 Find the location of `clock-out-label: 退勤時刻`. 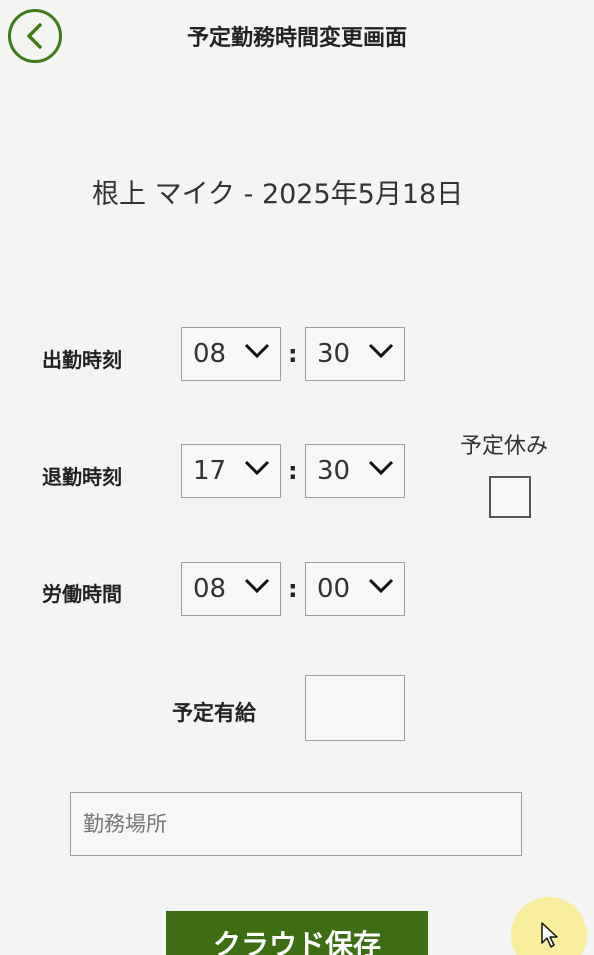

clock-out-label: 退勤時刻 is located at coordinates (82, 477).